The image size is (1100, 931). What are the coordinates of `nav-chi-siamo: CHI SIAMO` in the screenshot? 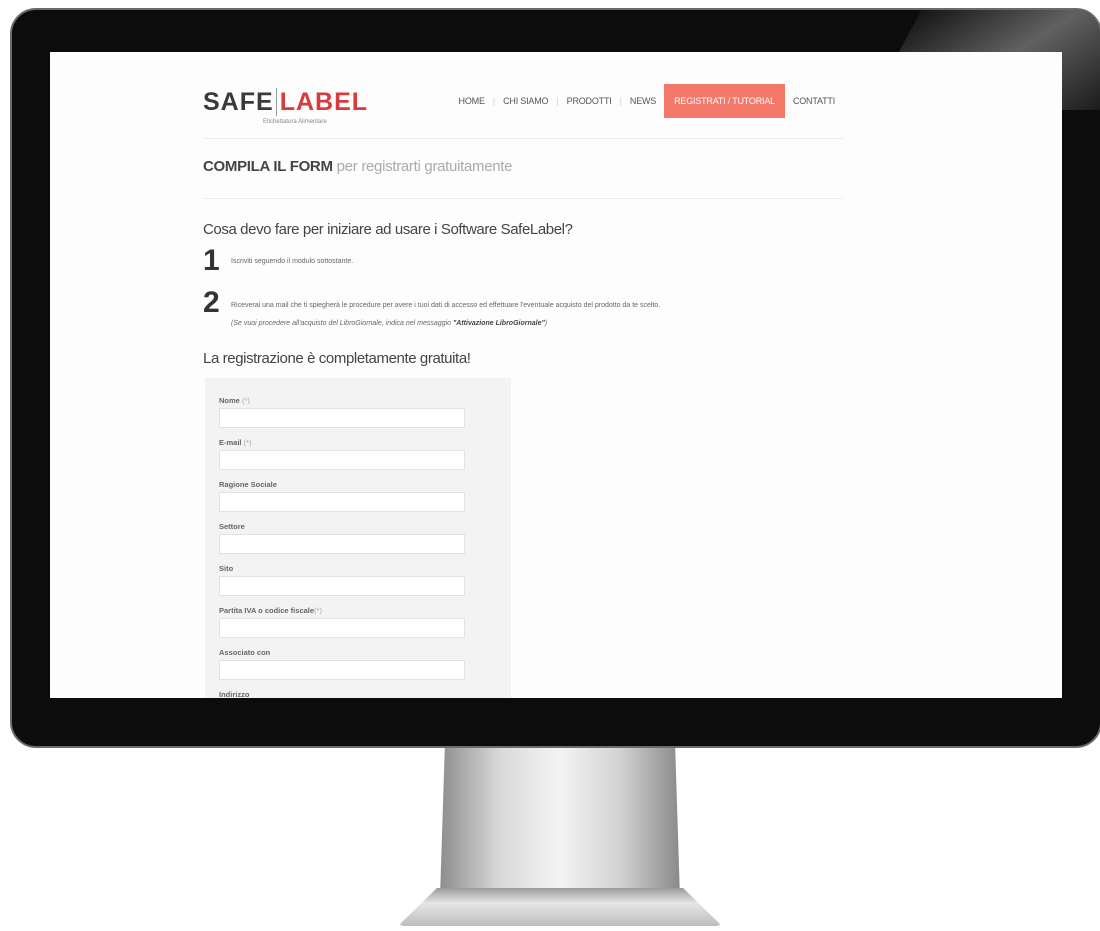 It's located at (525, 101).